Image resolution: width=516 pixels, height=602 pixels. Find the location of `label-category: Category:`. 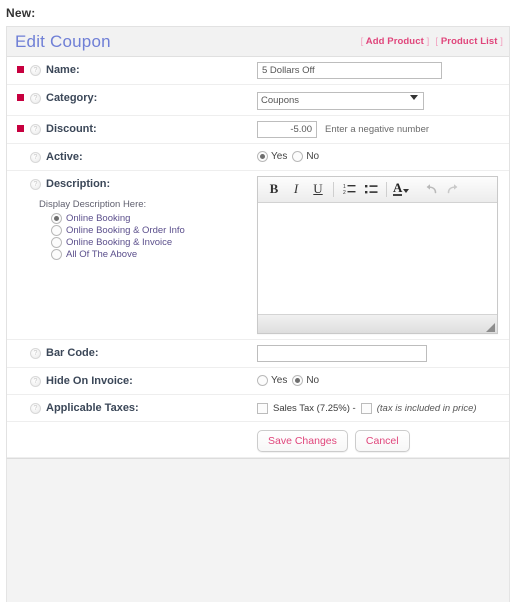

label-category: Category: is located at coordinates (72, 98).